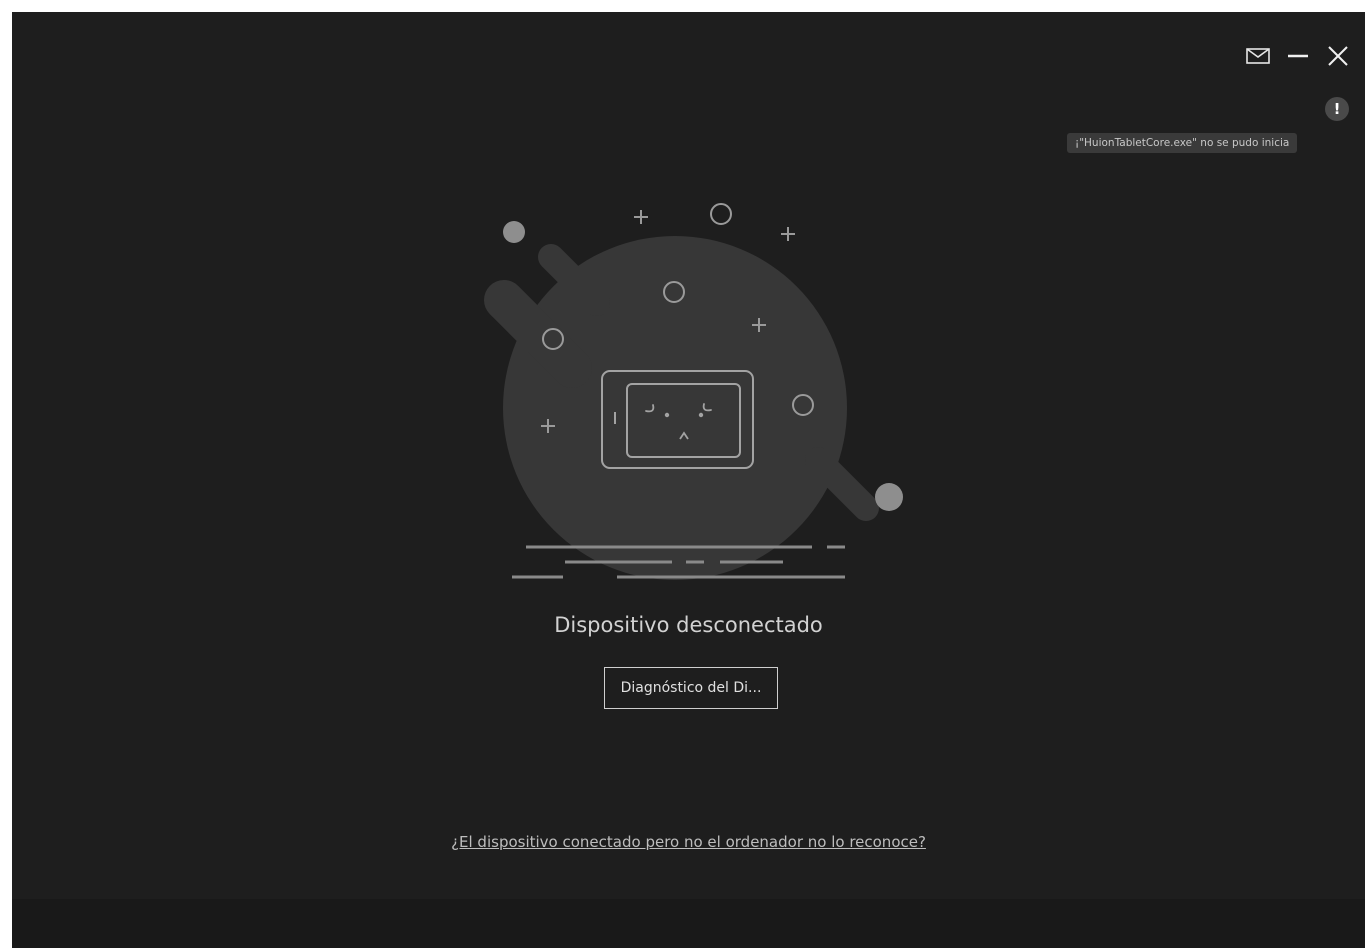 This screenshot has width=1365, height=948. What do you see at coordinates (688, 923) in the screenshot?
I see `footer-bar` at bounding box center [688, 923].